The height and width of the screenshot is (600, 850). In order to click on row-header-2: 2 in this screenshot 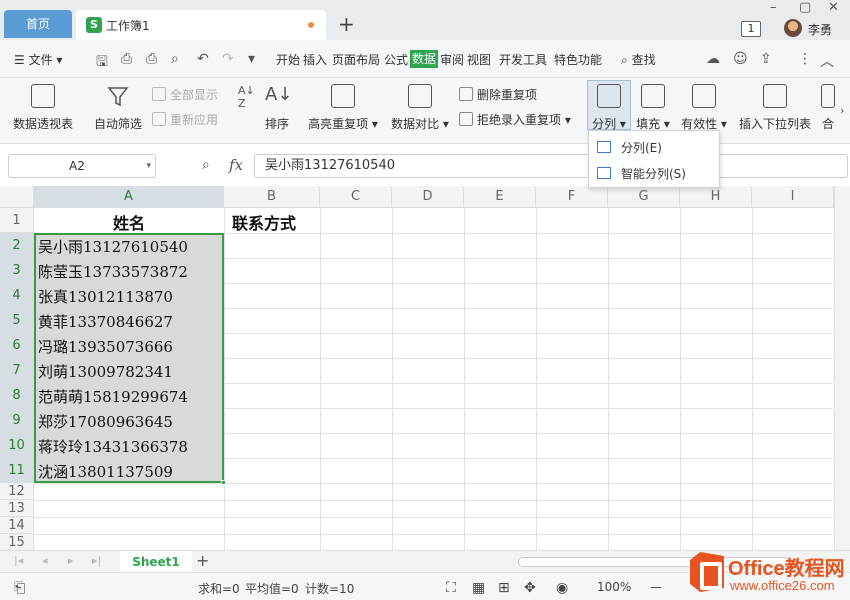, I will do `click(17, 245)`.